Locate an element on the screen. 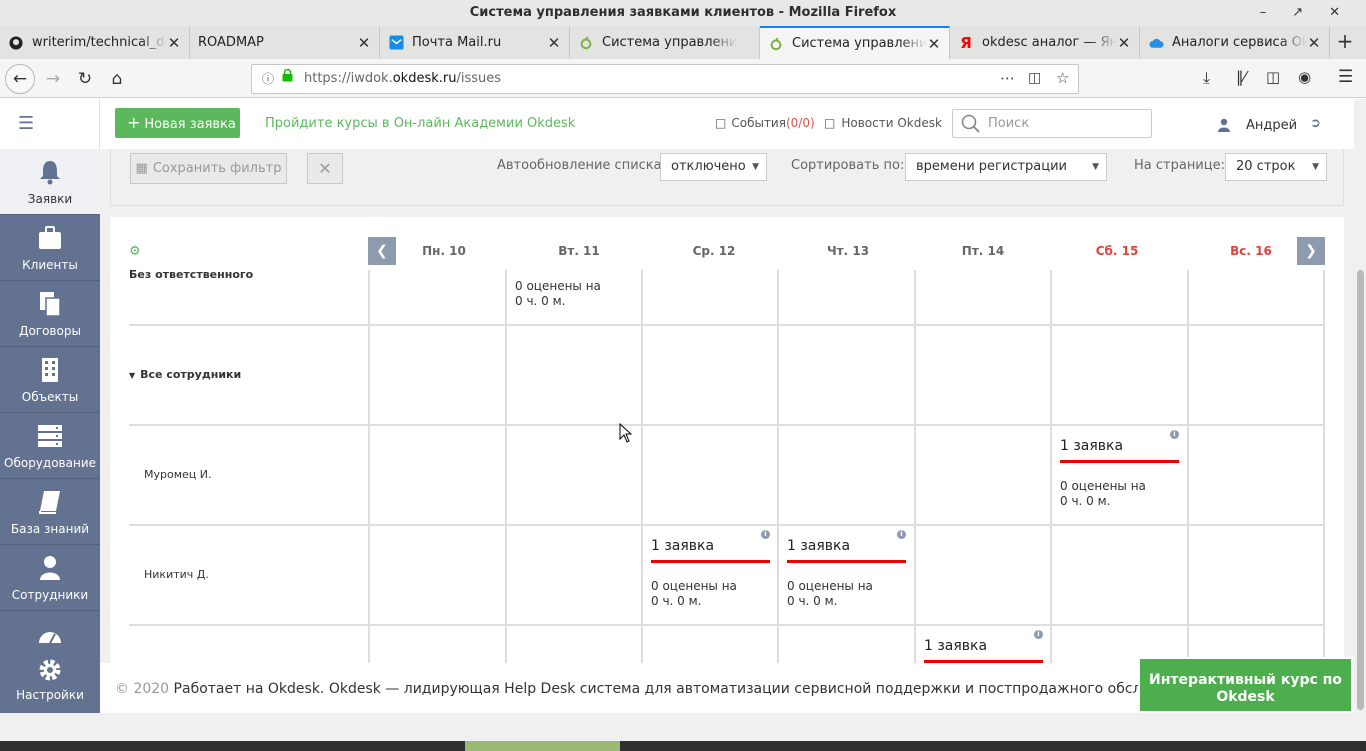  logout-icon: ➲ is located at coordinates (1315, 123).